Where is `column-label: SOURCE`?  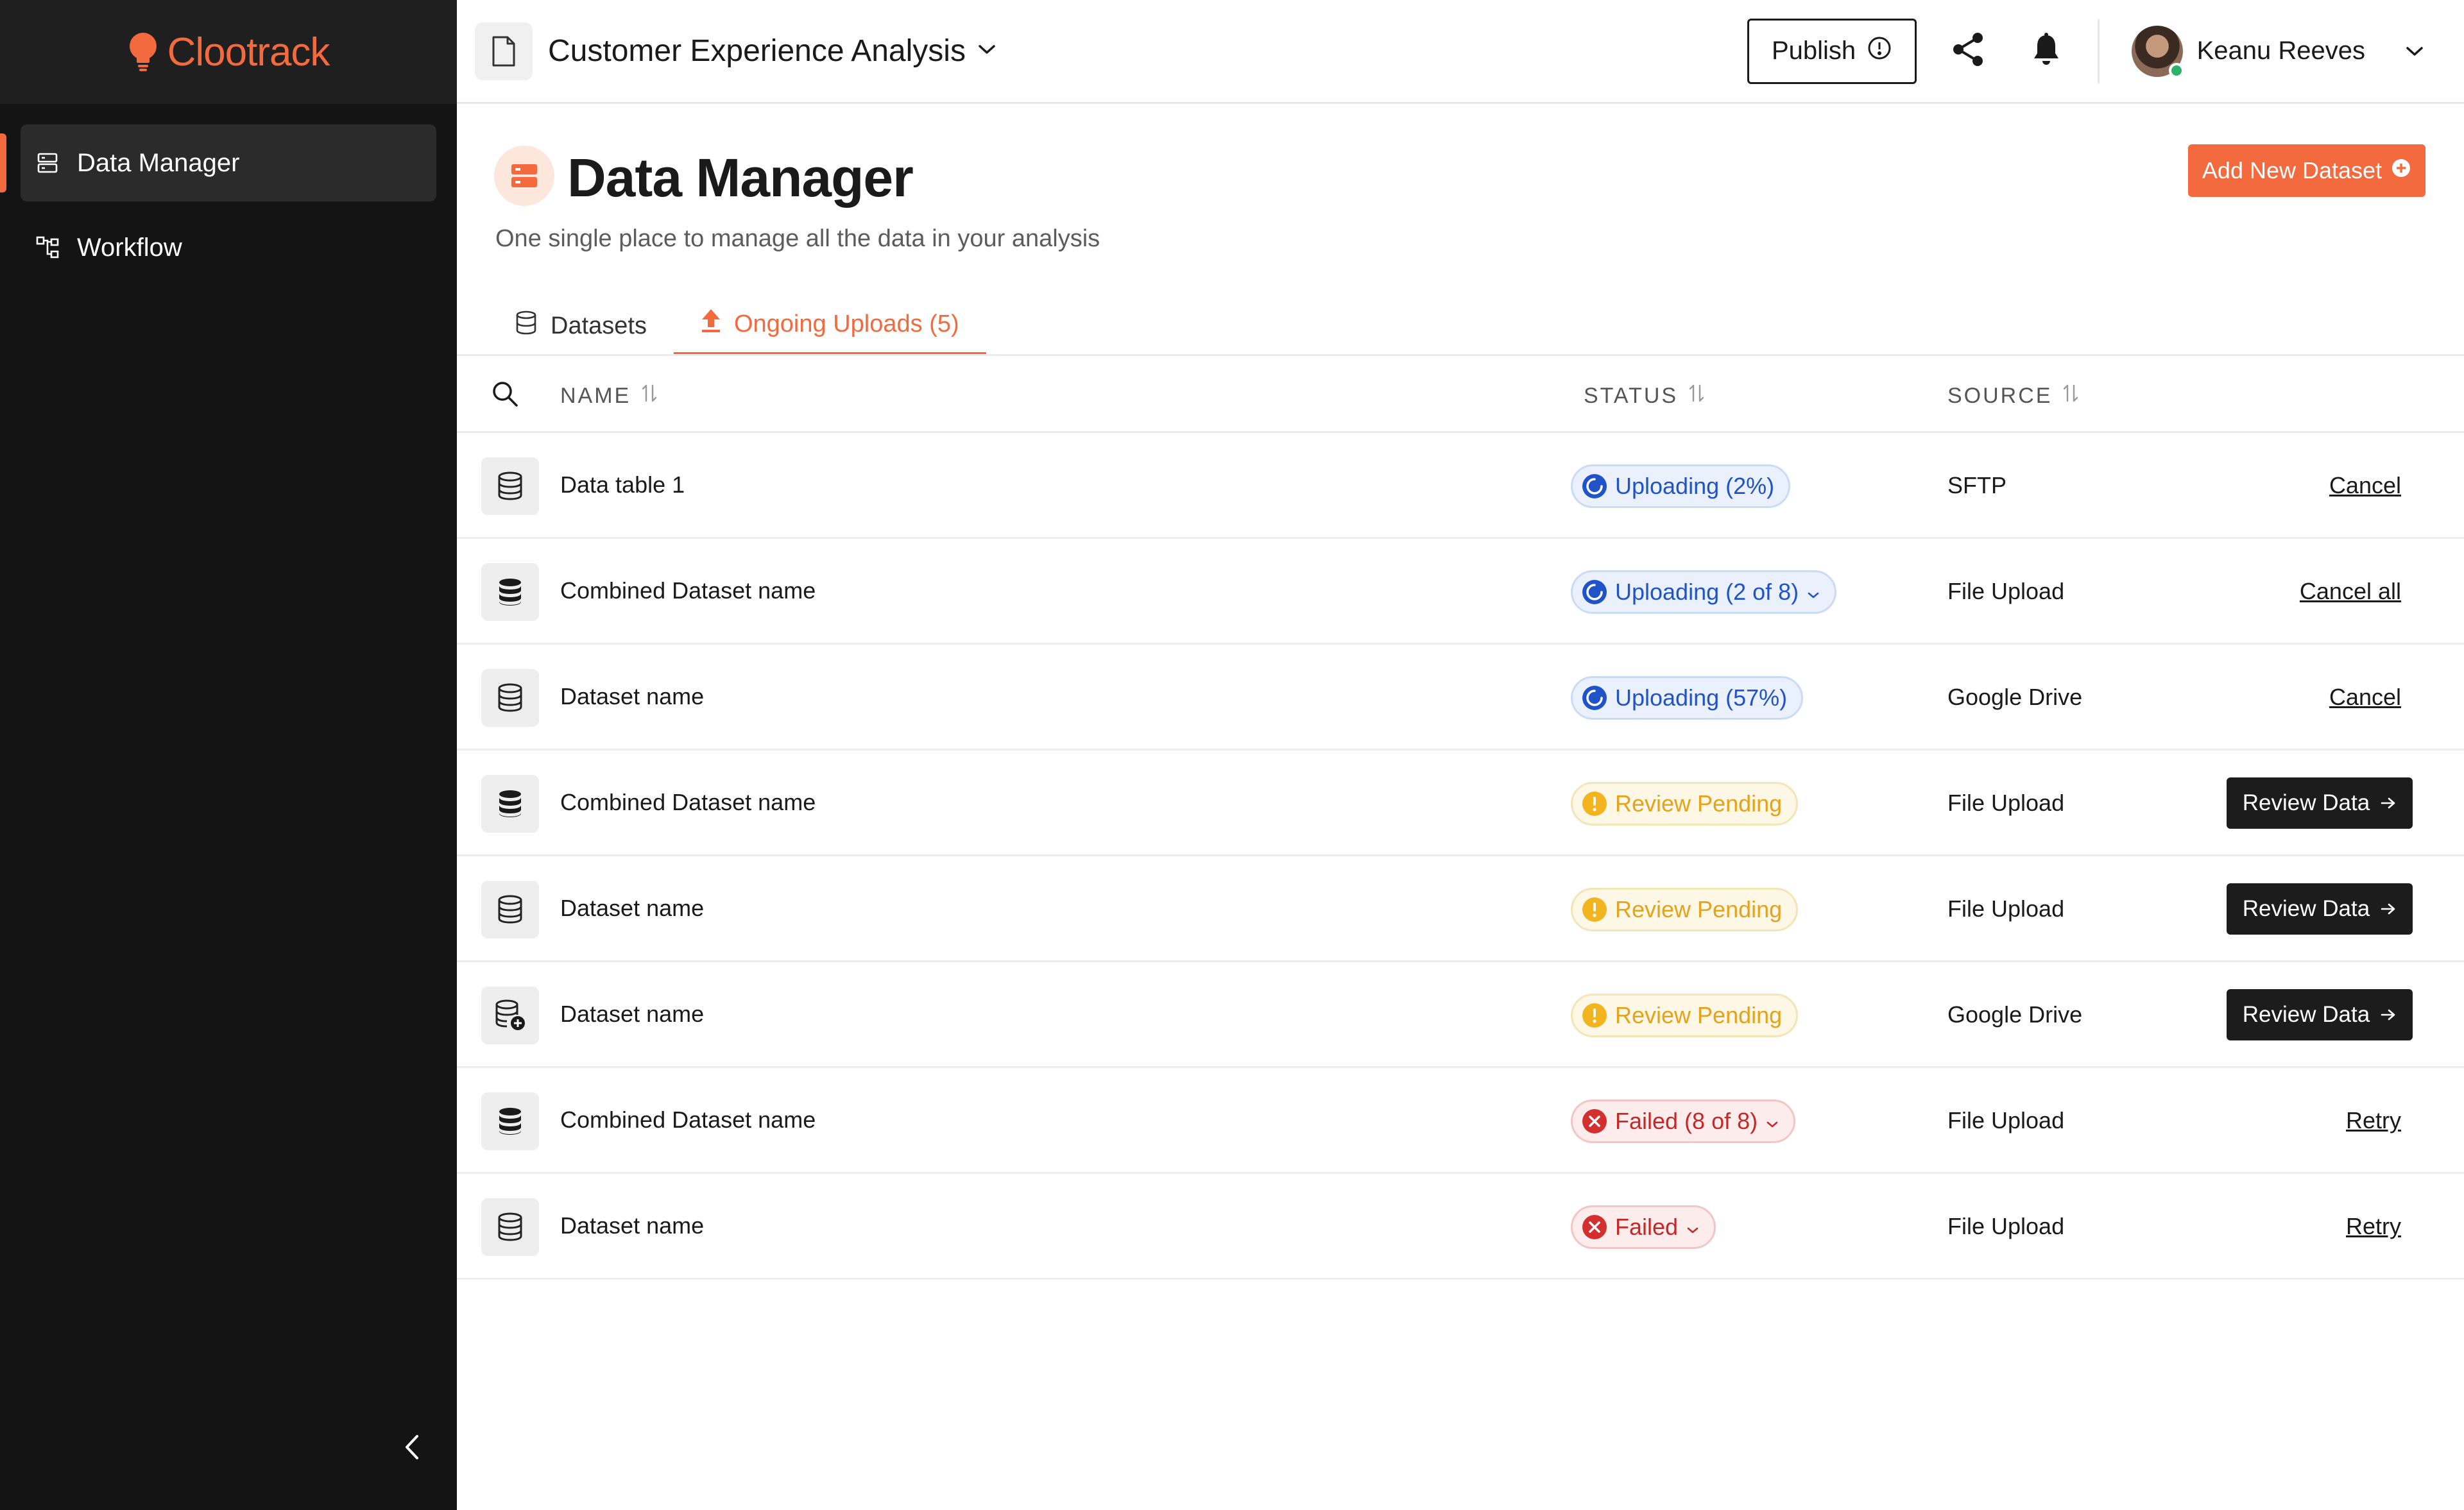 column-label: SOURCE is located at coordinates (2000, 396).